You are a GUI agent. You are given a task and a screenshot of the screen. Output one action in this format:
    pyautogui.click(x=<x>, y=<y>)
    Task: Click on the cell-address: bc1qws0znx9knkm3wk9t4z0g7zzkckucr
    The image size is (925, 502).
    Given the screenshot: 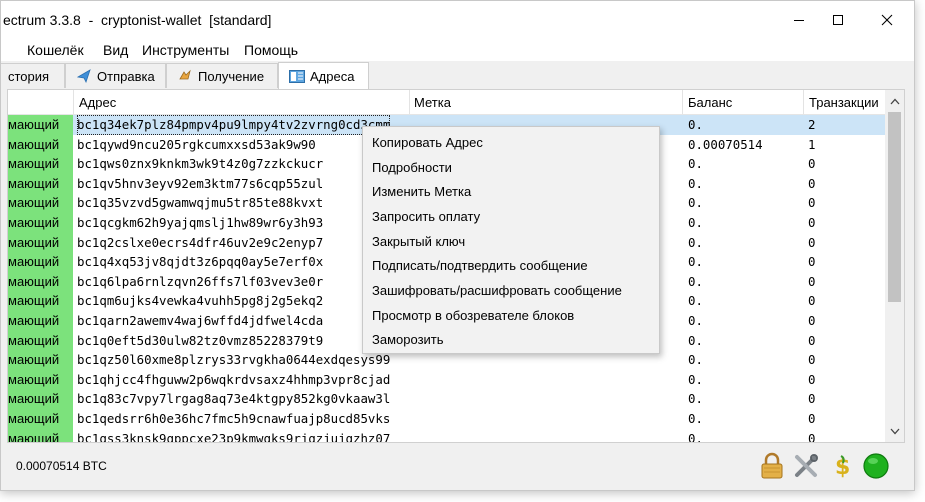 What is the action you would take?
    pyautogui.click(x=200, y=164)
    